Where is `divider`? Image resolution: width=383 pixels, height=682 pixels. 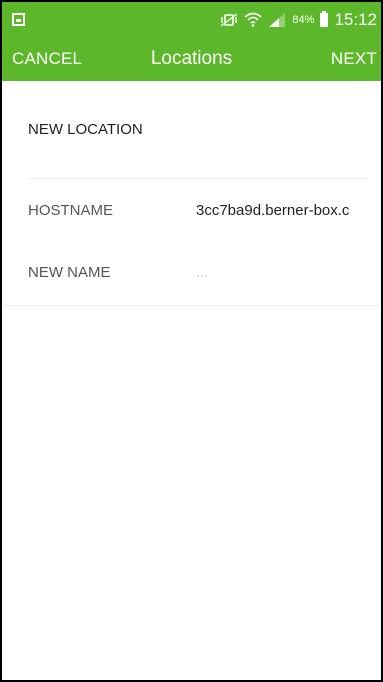 divider is located at coordinates (191, 305).